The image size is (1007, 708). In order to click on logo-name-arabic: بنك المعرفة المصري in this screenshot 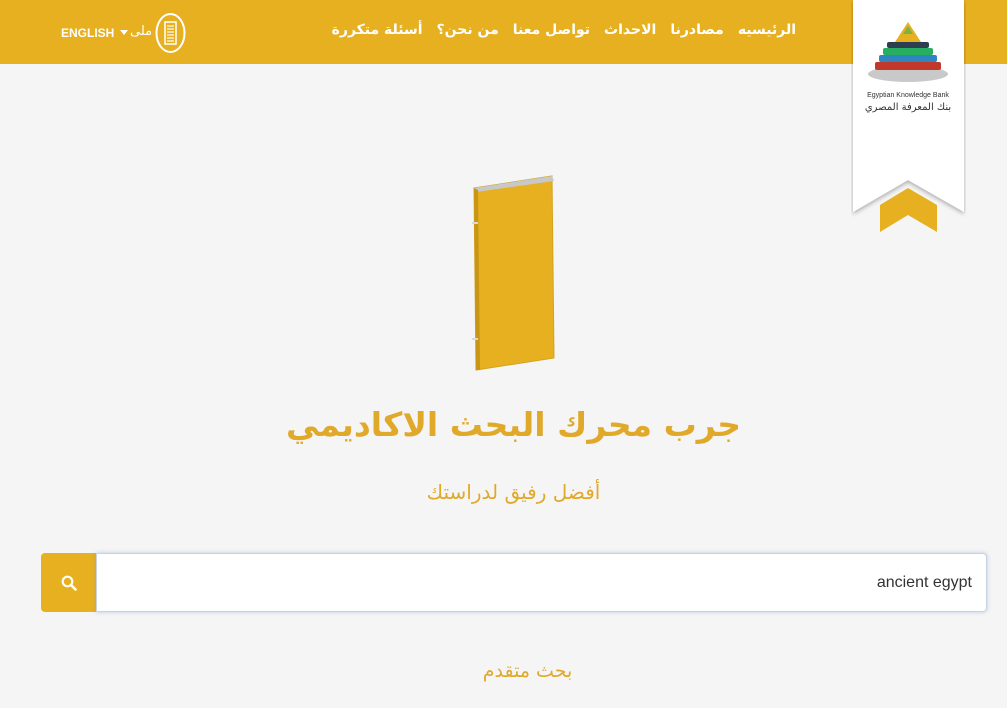, I will do `click(908, 107)`.